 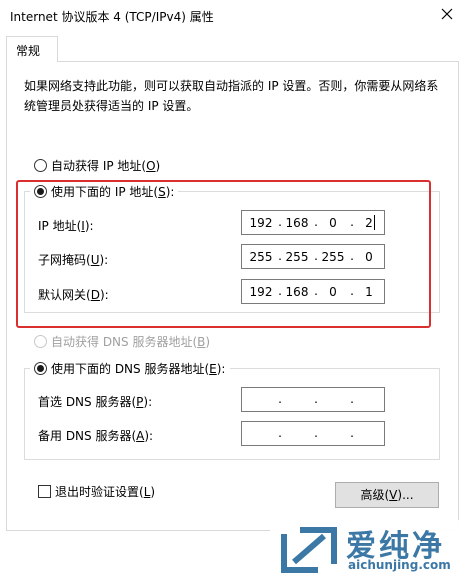 What do you see at coordinates (96, 436) in the screenshot?
I see `alternate-dns-label: 备用 DNS 服务器(A):` at bounding box center [96, 436].